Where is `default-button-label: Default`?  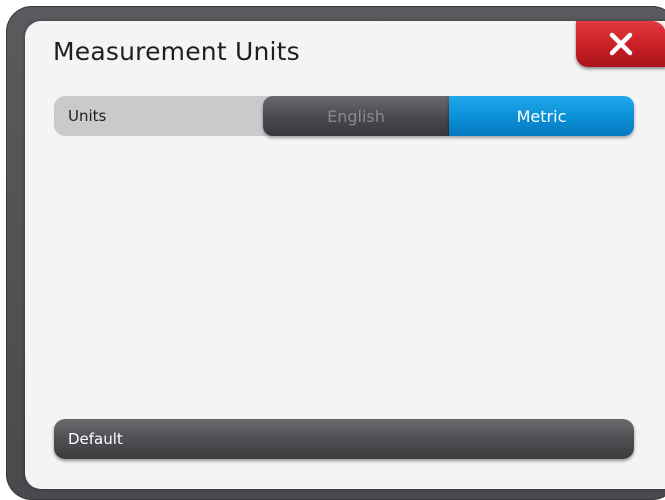 default-button-label: Default is located at coordinates (95, 439).